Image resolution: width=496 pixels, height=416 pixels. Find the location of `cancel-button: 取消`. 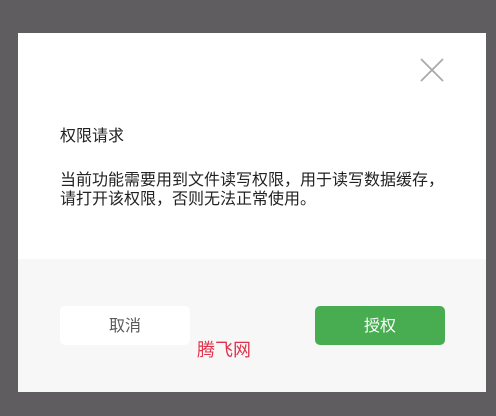

cancel-button: 取消 is located at coordinates (125, 325).